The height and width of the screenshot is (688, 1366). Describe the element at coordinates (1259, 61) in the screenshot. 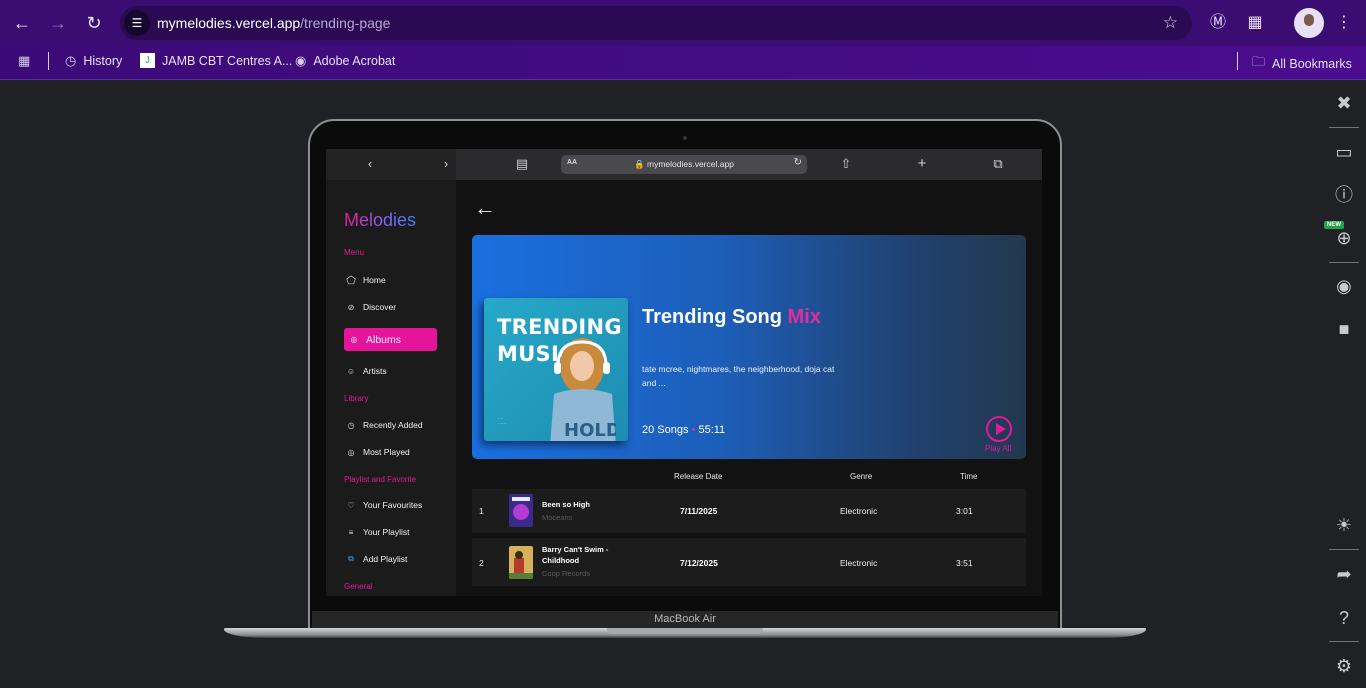

I see `folder-icon: 🗀` at that location.